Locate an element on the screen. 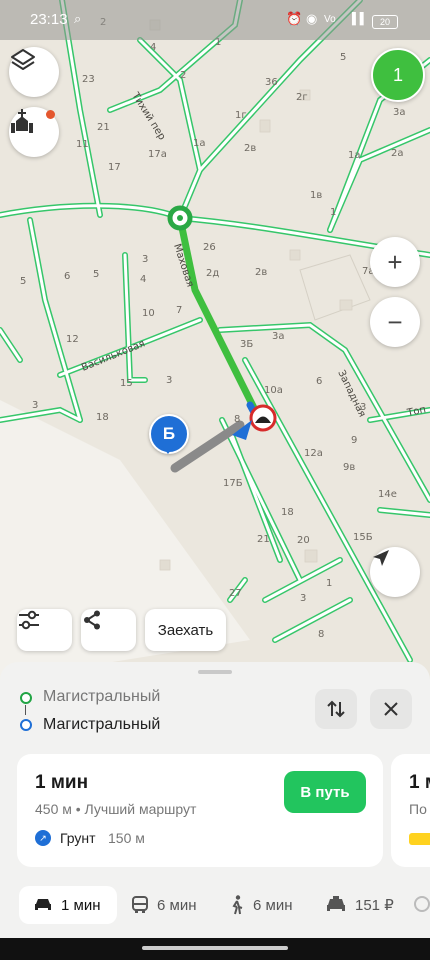  svg-text: 10а is located at coordinates (273, 390).